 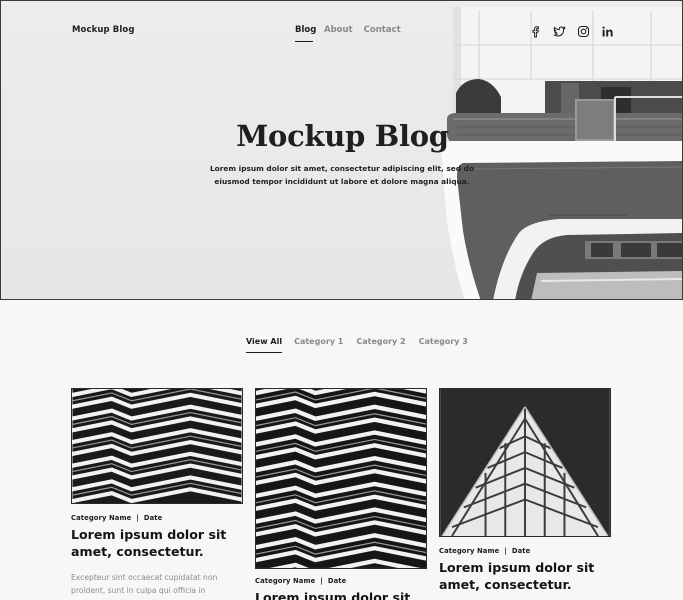 What do you see at coordinates (571, 30) in the screenshot?
I see `social-links` at bounding box center [571, 30].